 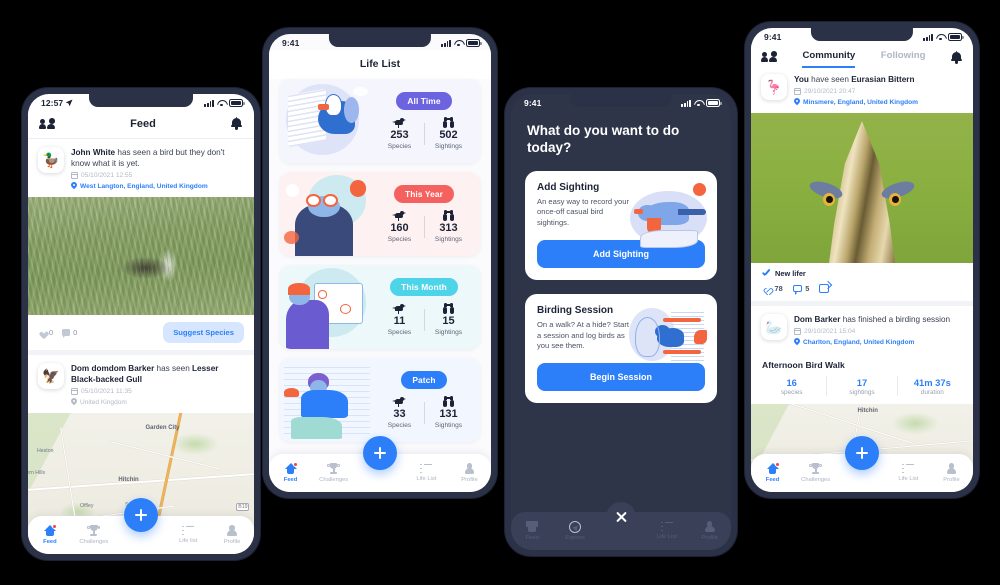 I want to click on page-title: Life List, so click(x=380, y=64).